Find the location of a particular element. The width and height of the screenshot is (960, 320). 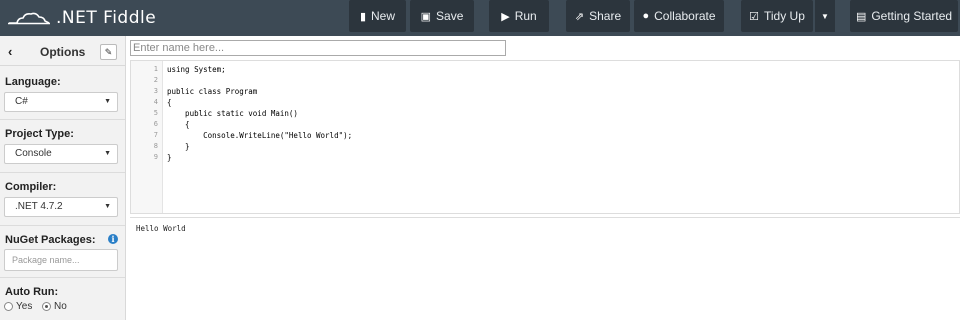

new-button: ▮ New is located at coordinates (377, 16).